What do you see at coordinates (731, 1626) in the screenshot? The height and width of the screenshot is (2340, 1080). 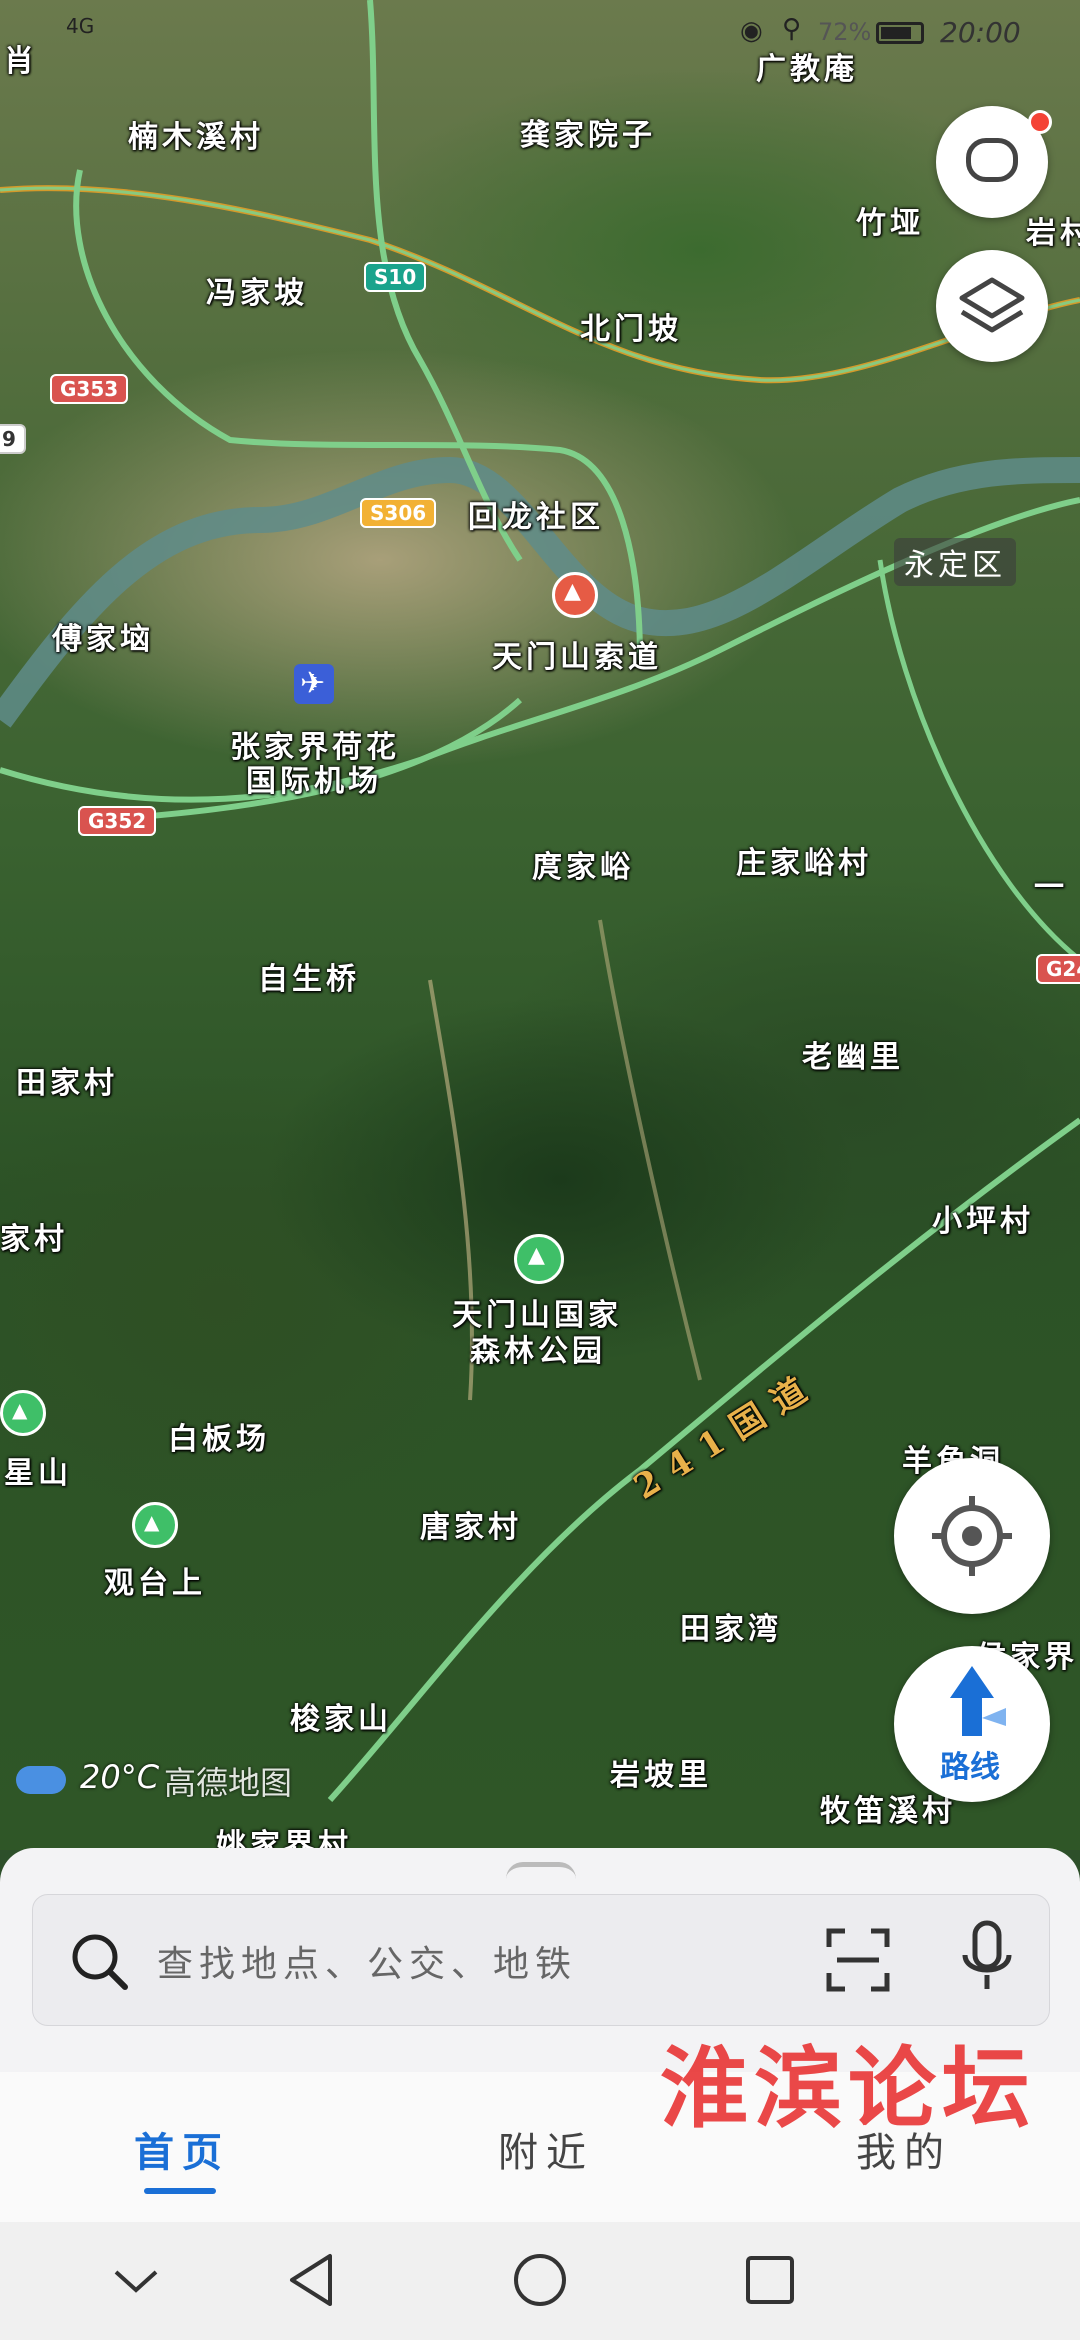 I see `place-label: 田家湾` at bounding box center [731, 1626].